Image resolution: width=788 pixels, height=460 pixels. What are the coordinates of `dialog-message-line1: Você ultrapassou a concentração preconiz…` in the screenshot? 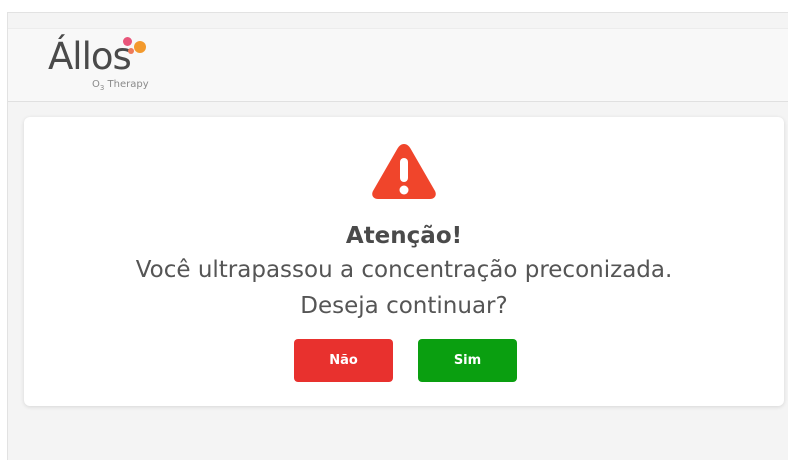 It's located at (404, 270).